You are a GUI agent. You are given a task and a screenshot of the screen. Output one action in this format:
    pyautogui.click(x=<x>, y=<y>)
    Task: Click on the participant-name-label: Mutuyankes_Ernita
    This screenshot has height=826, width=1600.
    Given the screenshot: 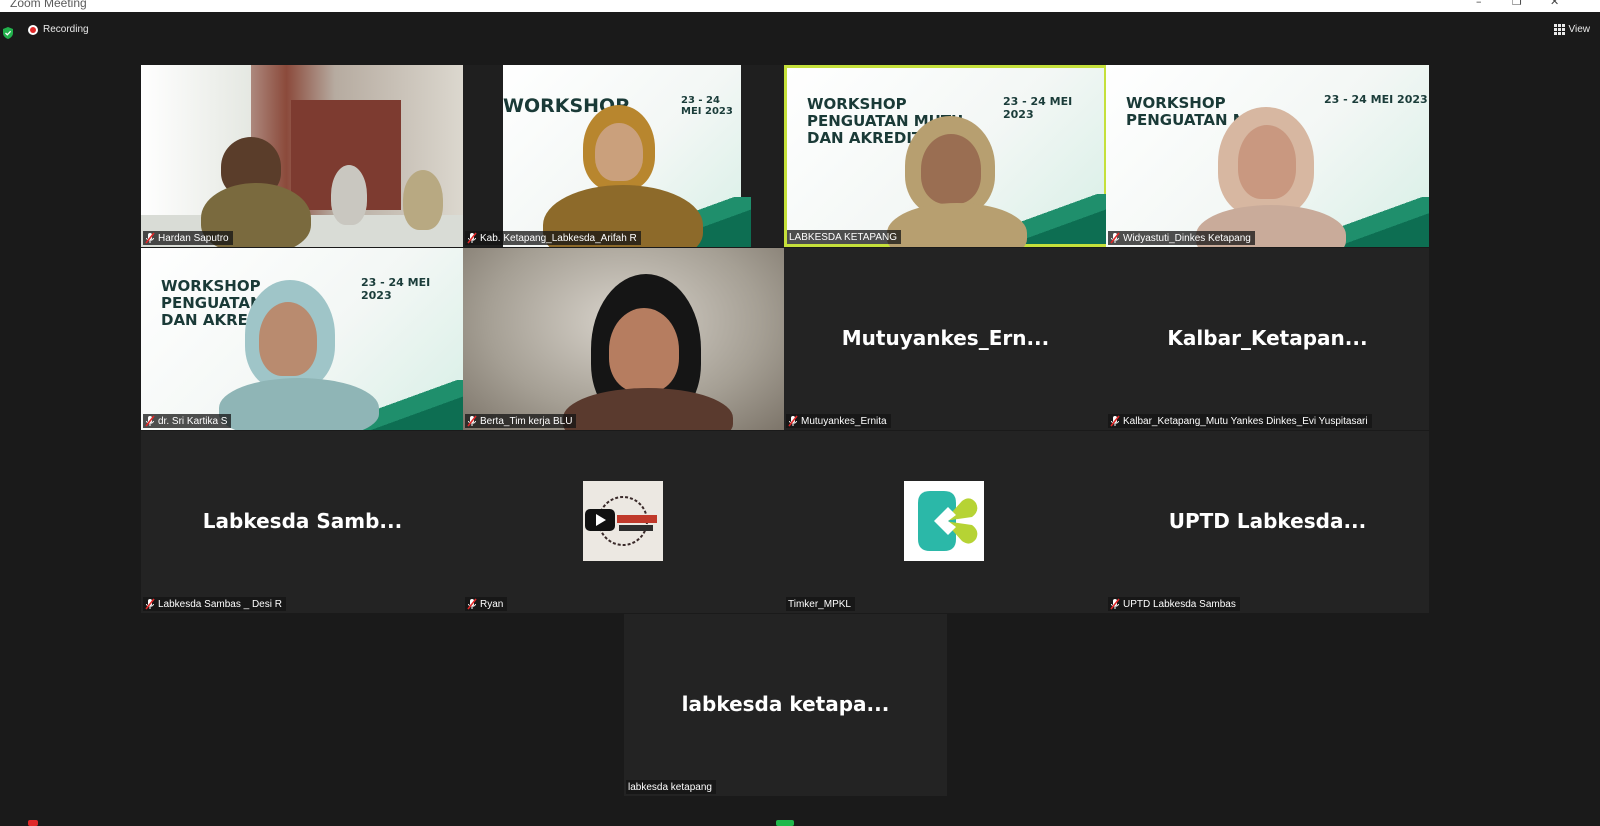 What is the action you would take?
    pyautogui.click(x=838, y=421)
    